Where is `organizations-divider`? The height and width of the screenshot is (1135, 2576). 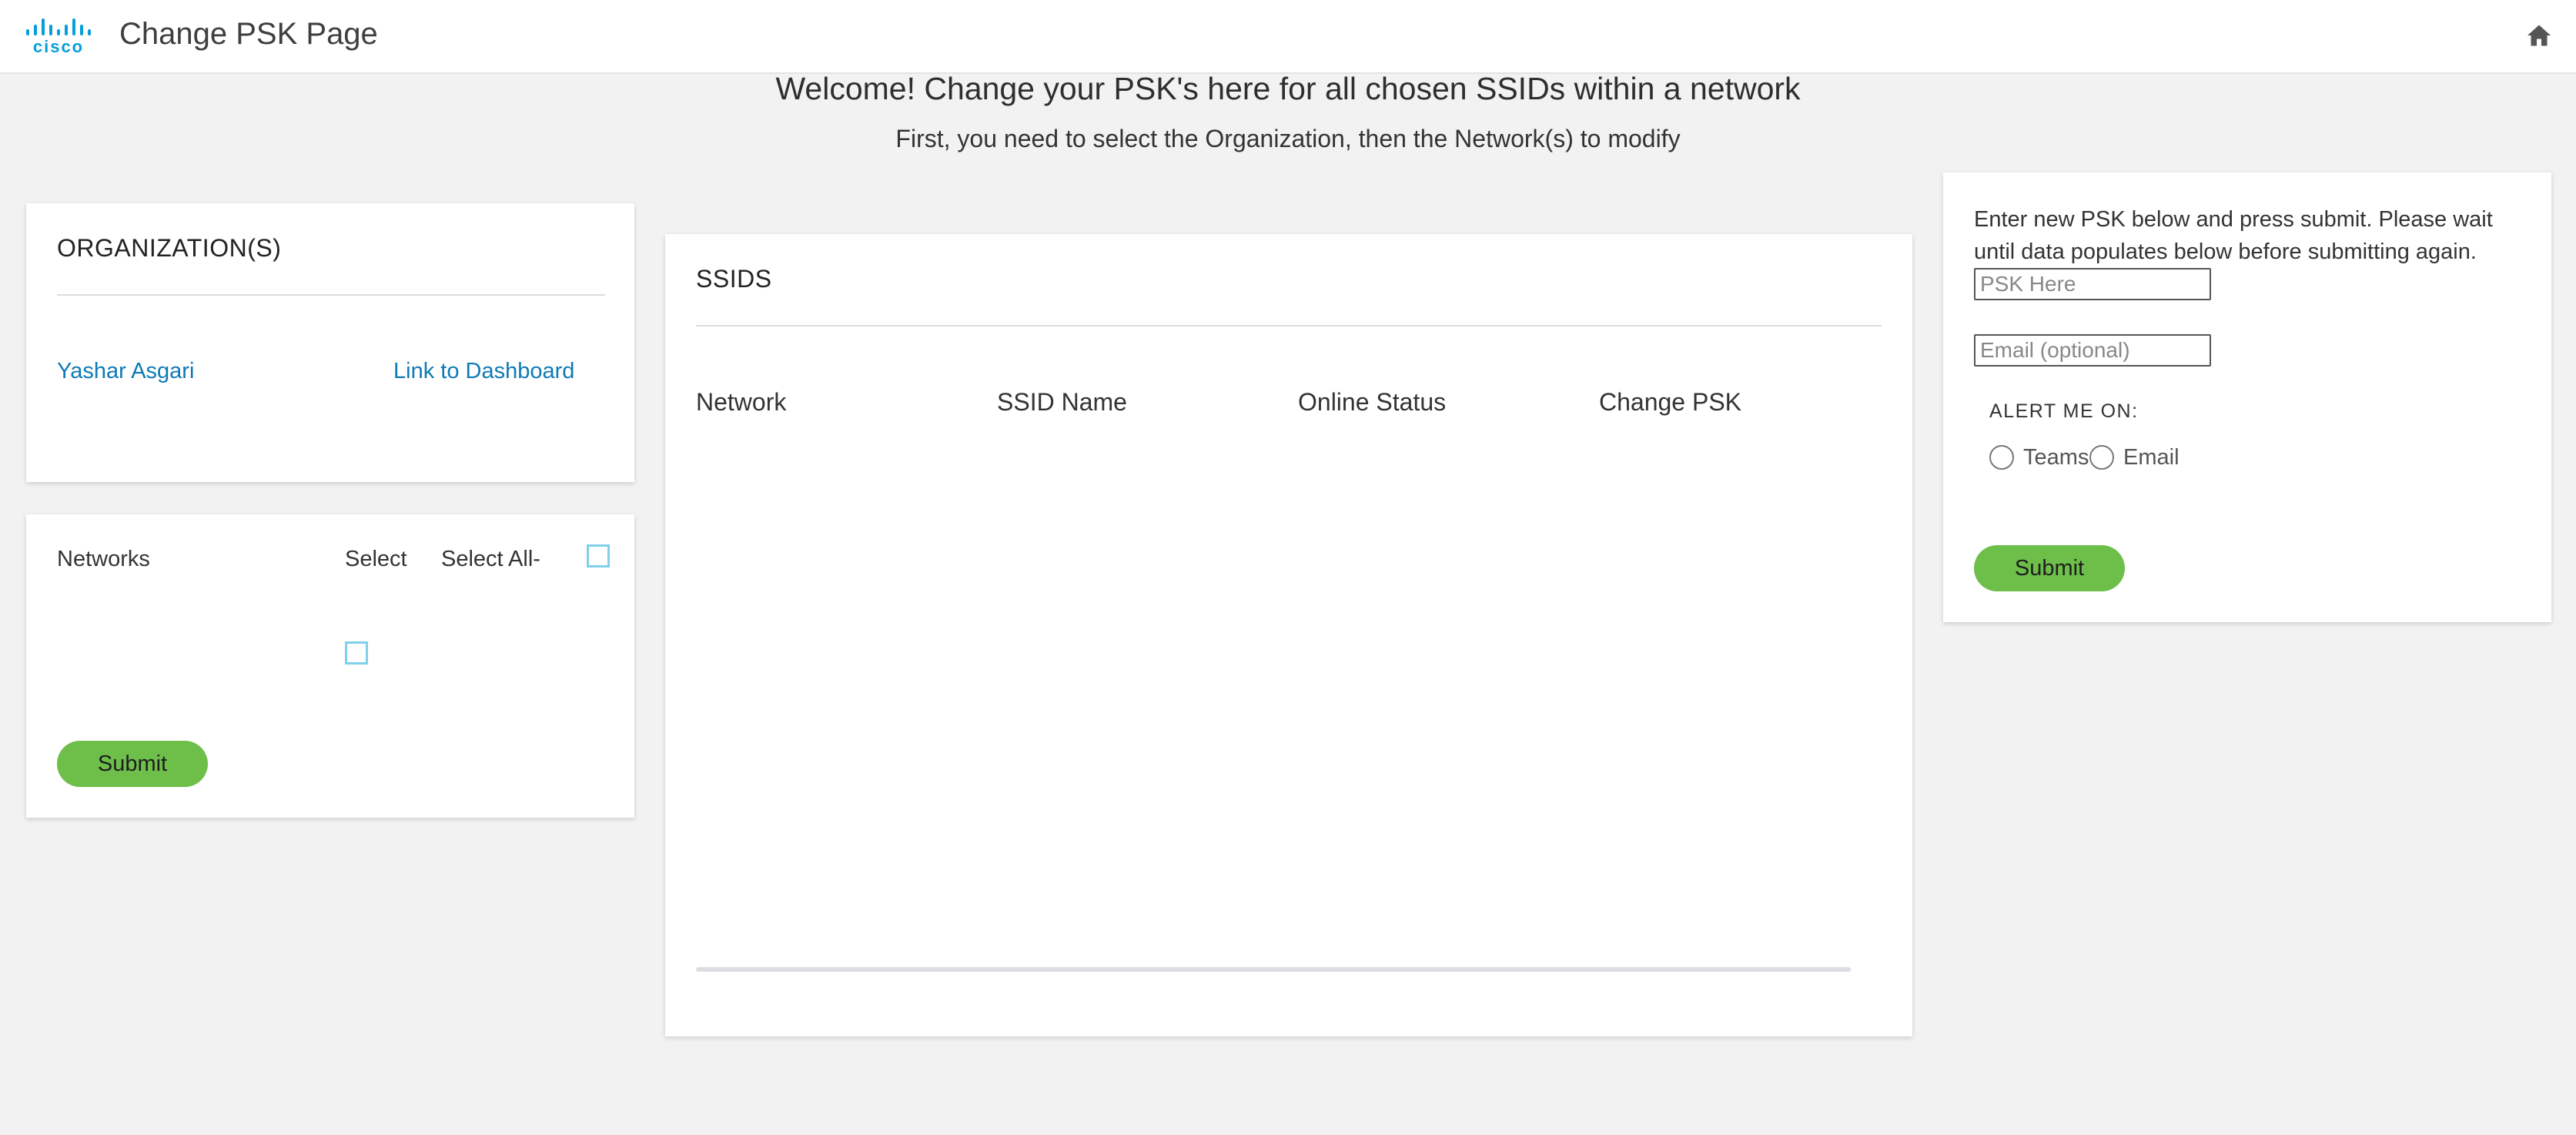
organizations-divider is located at coordinates (331, 295).